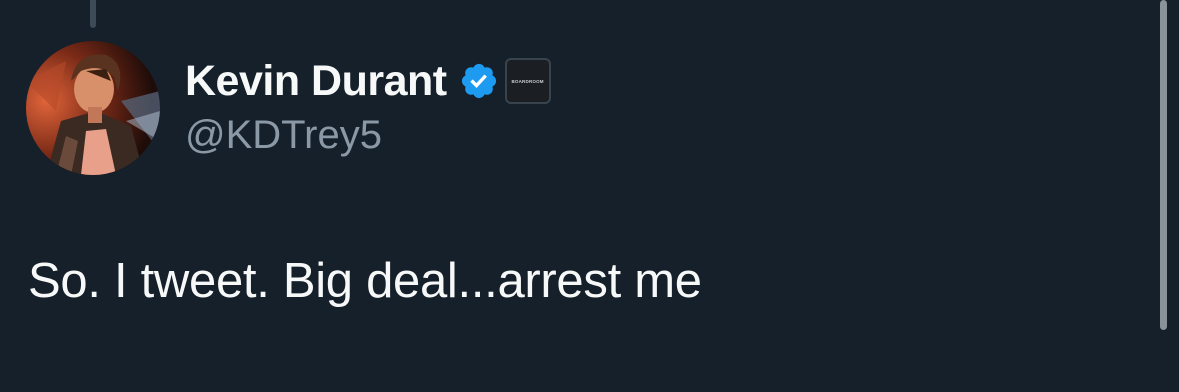 This screenshot has width=1179, height=392. What do you see at coordinates (93, 14) in the screenshot?
I see `thread-connector-line` at bounding box center [93, 14].